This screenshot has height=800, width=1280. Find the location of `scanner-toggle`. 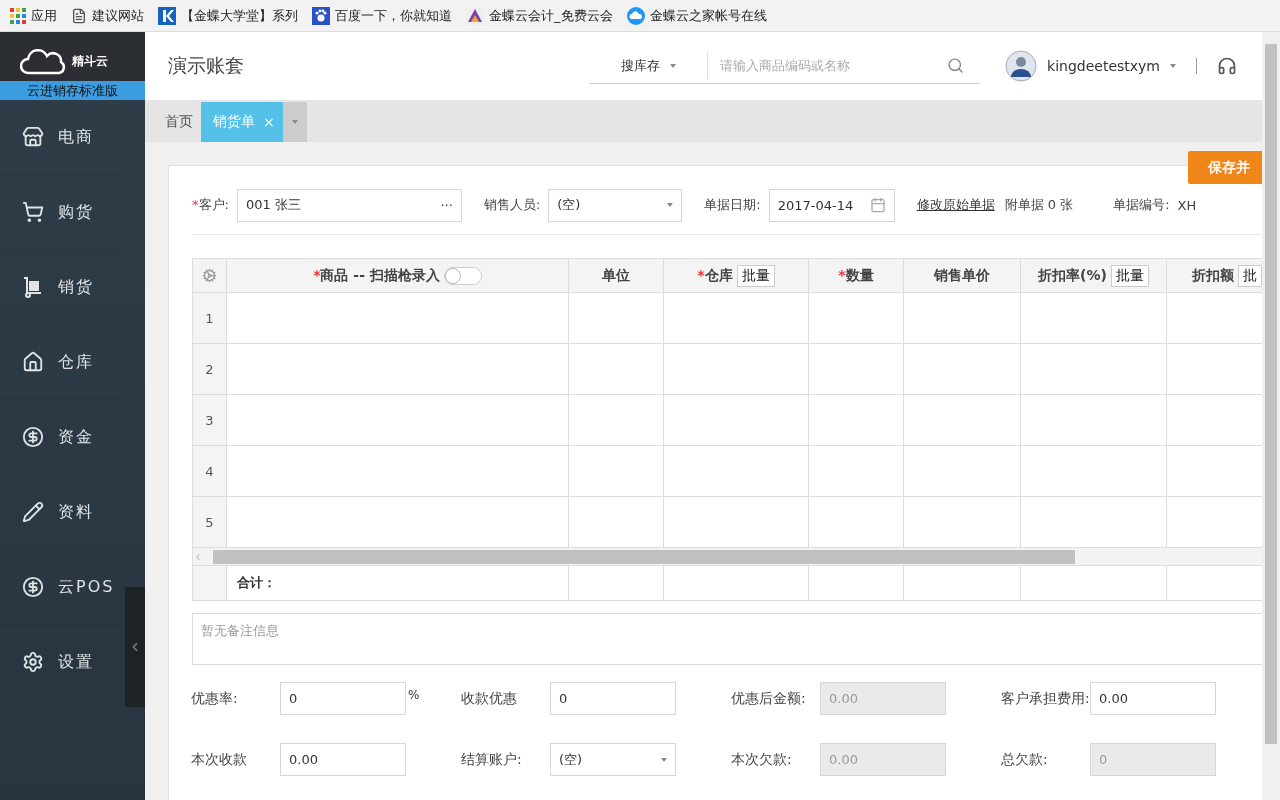

scanner-toggle is located at coordinates (462, 275).